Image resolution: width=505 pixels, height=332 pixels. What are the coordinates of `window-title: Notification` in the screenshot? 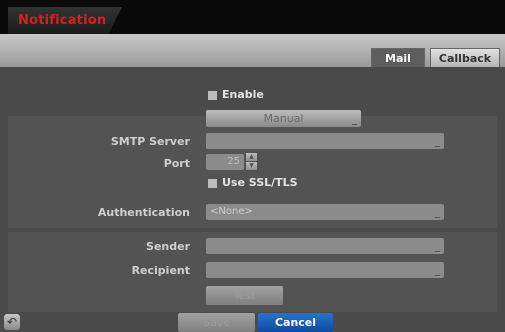 It's located at (62, 20).